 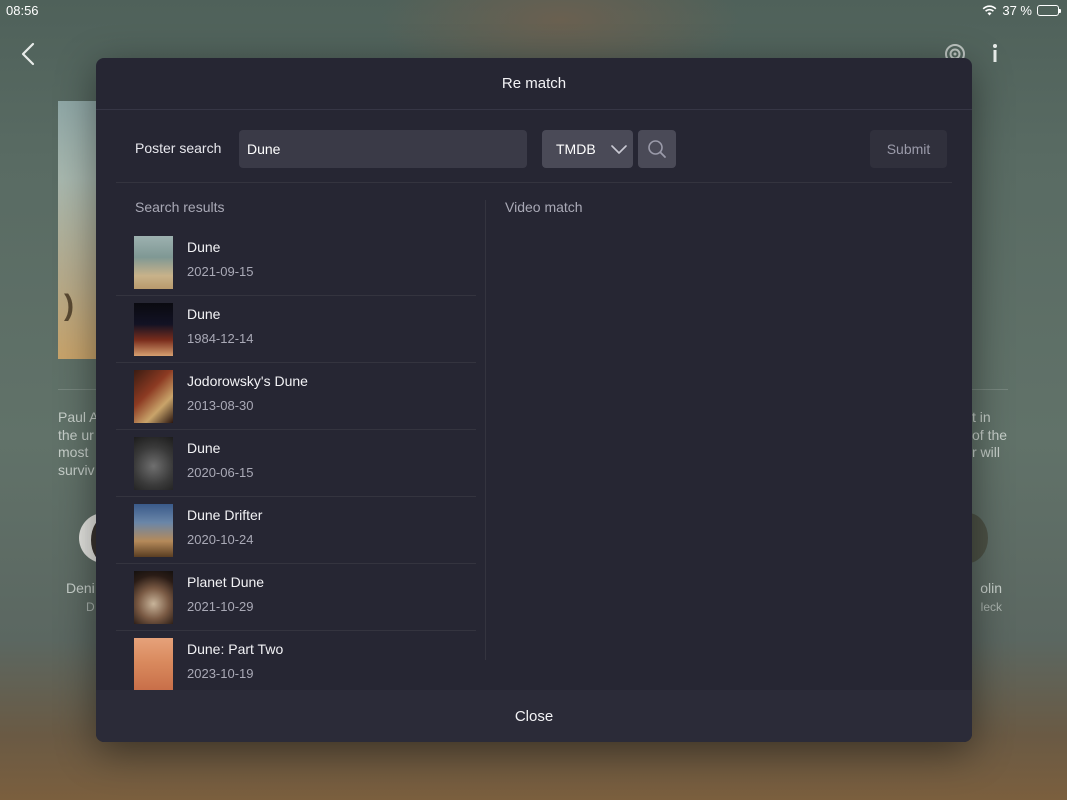 I want to click on result-date: 2013-08-30, so click(x=220, y=405).